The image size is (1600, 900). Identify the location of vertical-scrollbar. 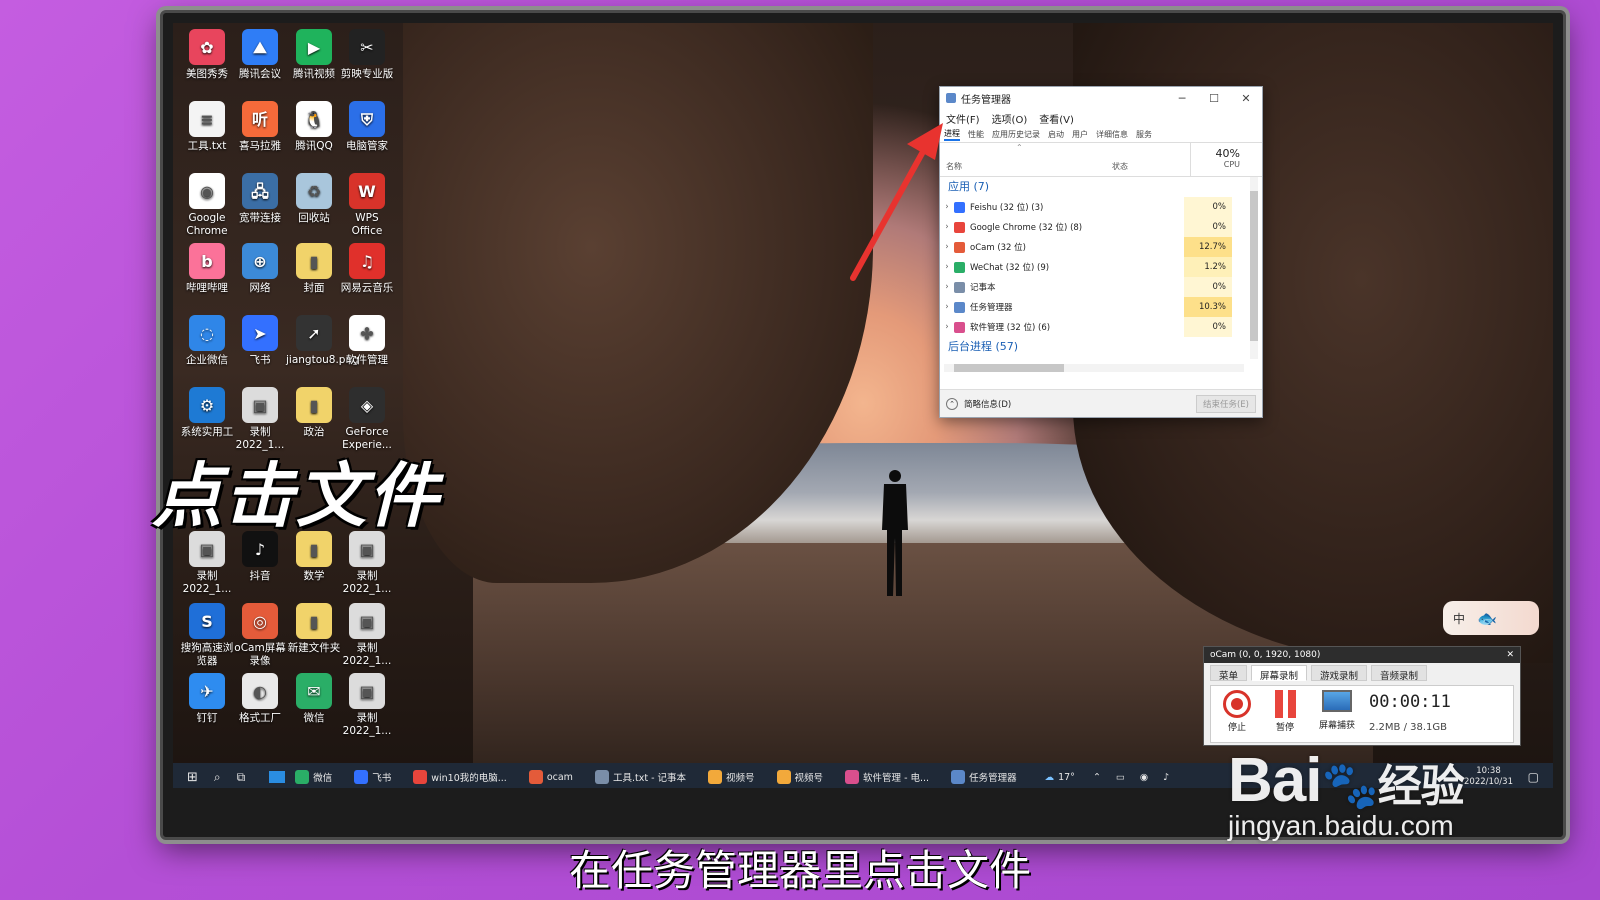
(1254, 268).